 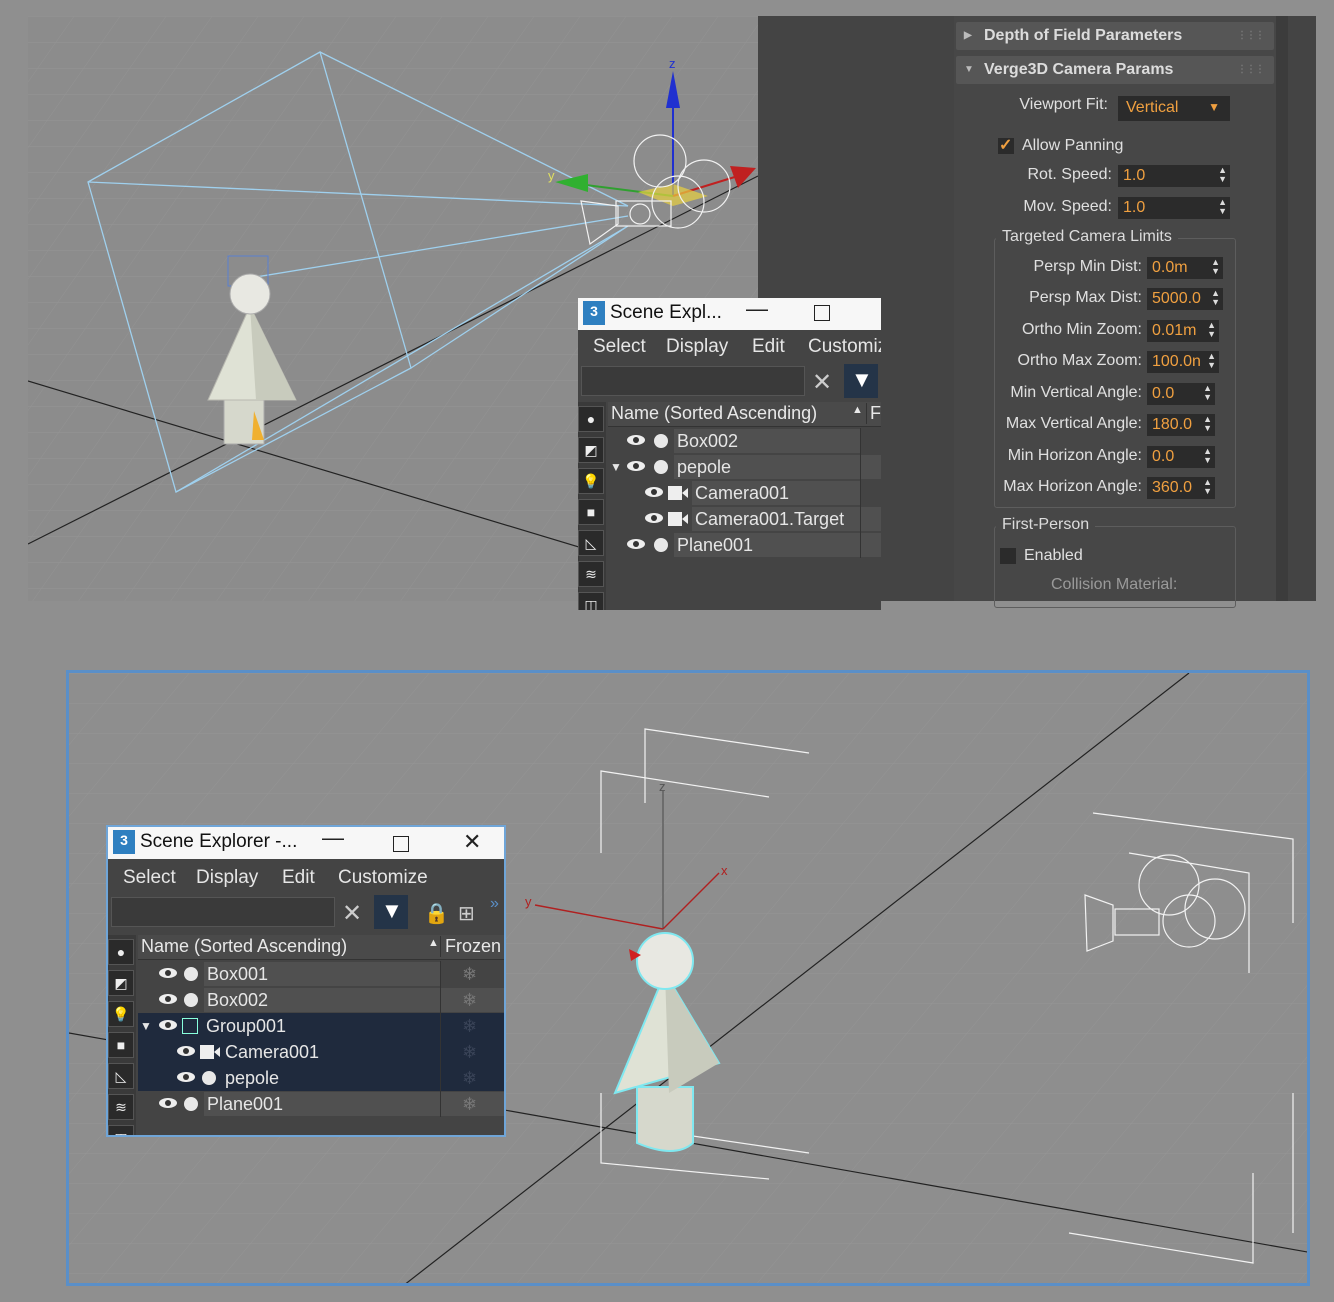 What do you see at coordinates (744, 493) in the screenshot?
I see `tree-row: Camera001` at bounding box center [744, 493].